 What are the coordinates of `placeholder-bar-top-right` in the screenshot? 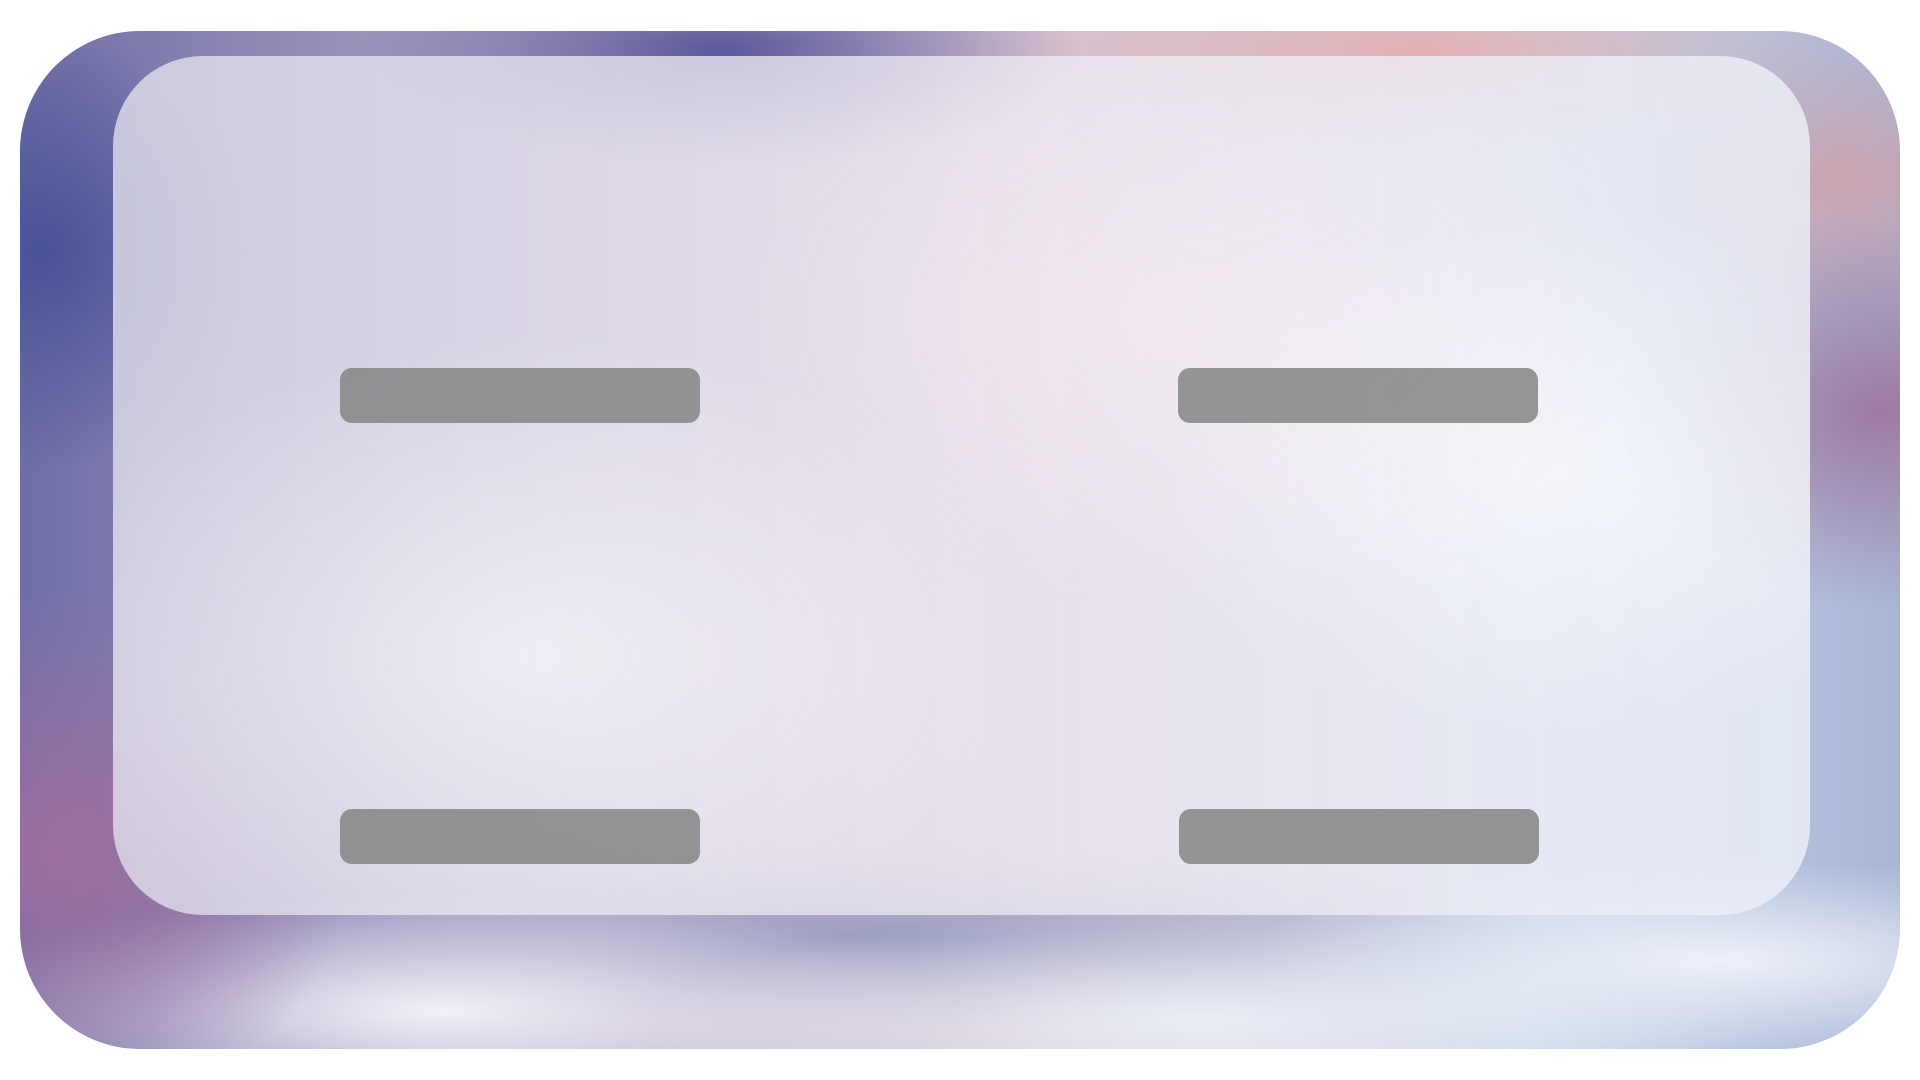 It's located at (1358, 395).